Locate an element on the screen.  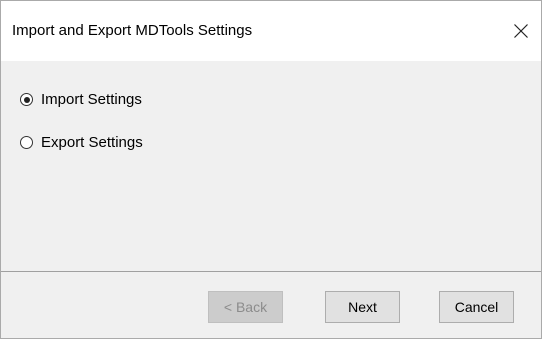
import-settings-label: Import Settings is located at coordinates (91, 99).